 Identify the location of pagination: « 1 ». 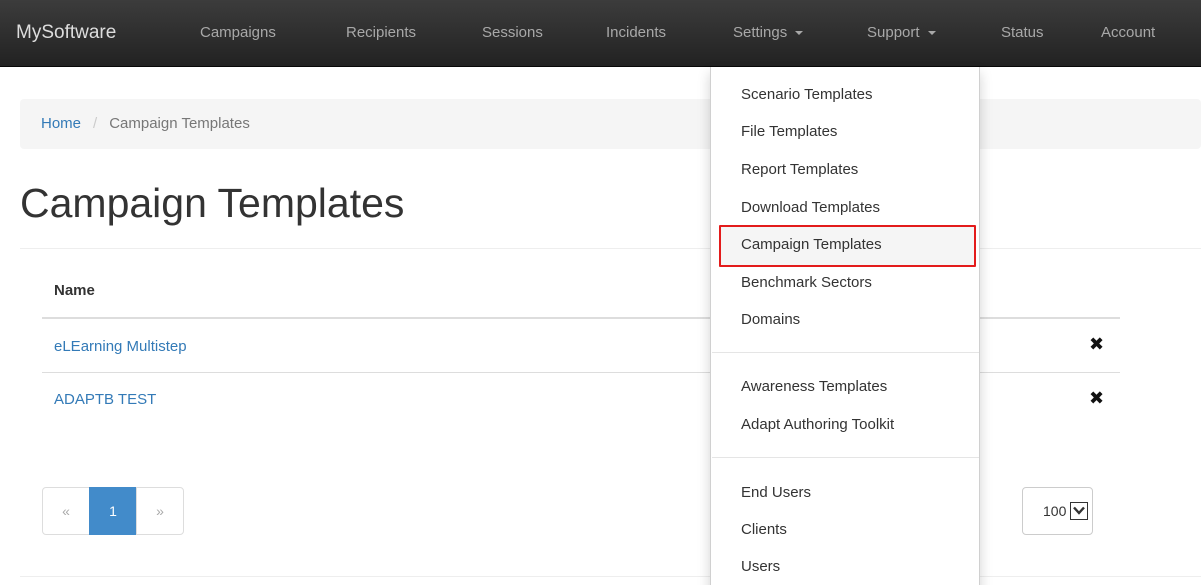
(113, 511).